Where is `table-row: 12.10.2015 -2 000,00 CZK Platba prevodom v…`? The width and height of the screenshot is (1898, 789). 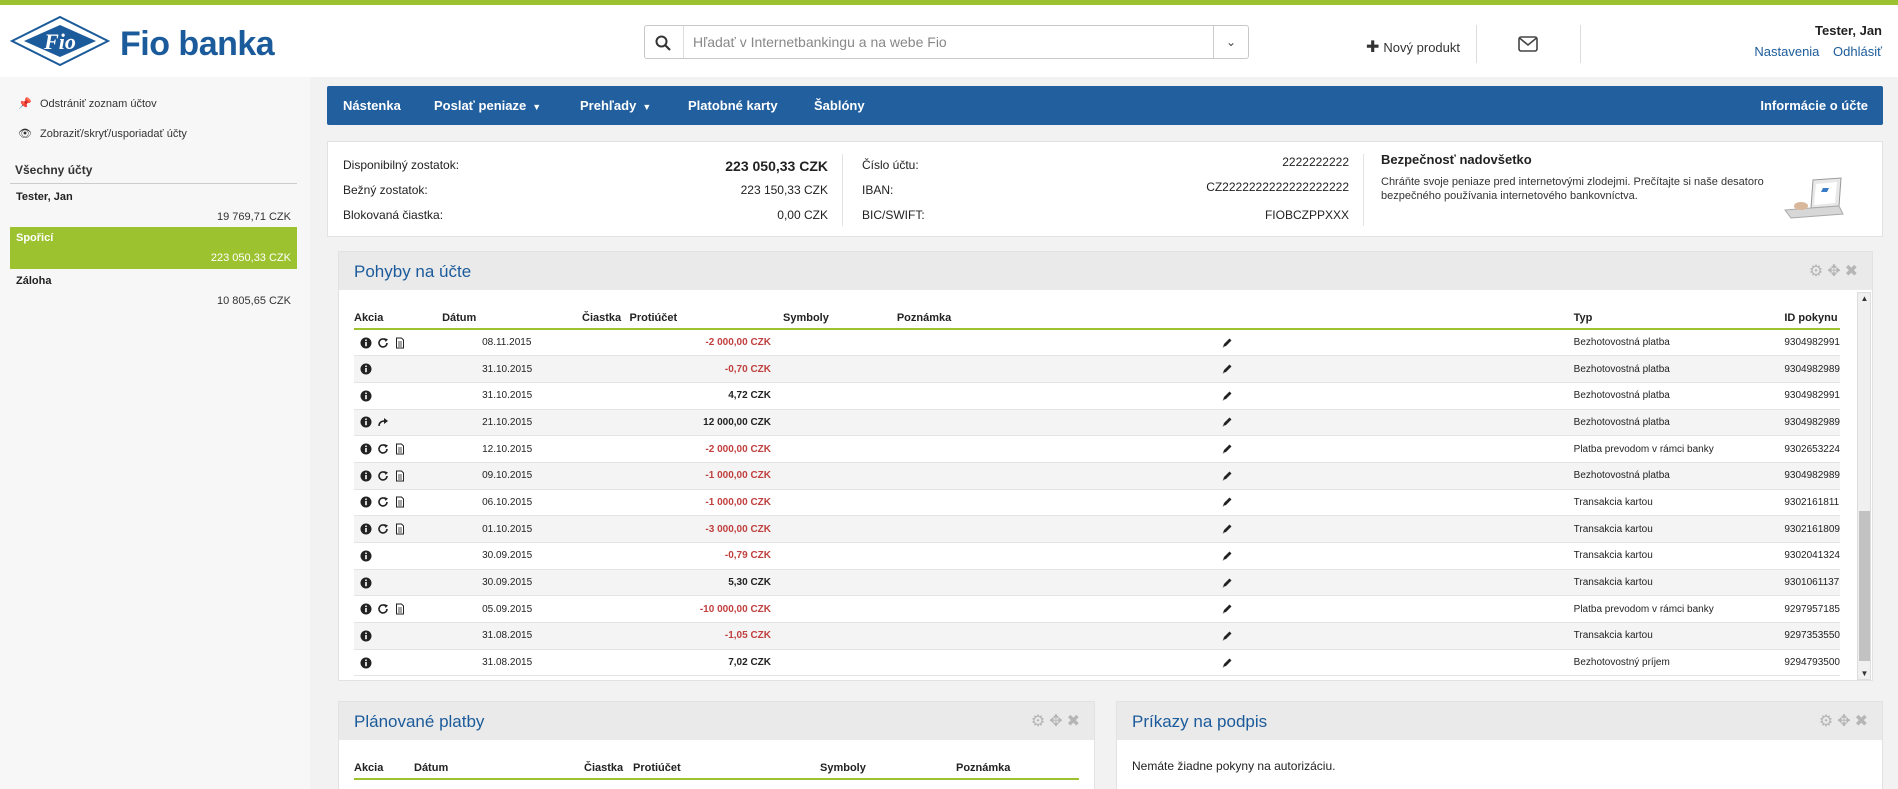
table-row: 12.10.2015 -2 000,00 CZK Platba prevodom v… is located at coordinates (1097, 449).